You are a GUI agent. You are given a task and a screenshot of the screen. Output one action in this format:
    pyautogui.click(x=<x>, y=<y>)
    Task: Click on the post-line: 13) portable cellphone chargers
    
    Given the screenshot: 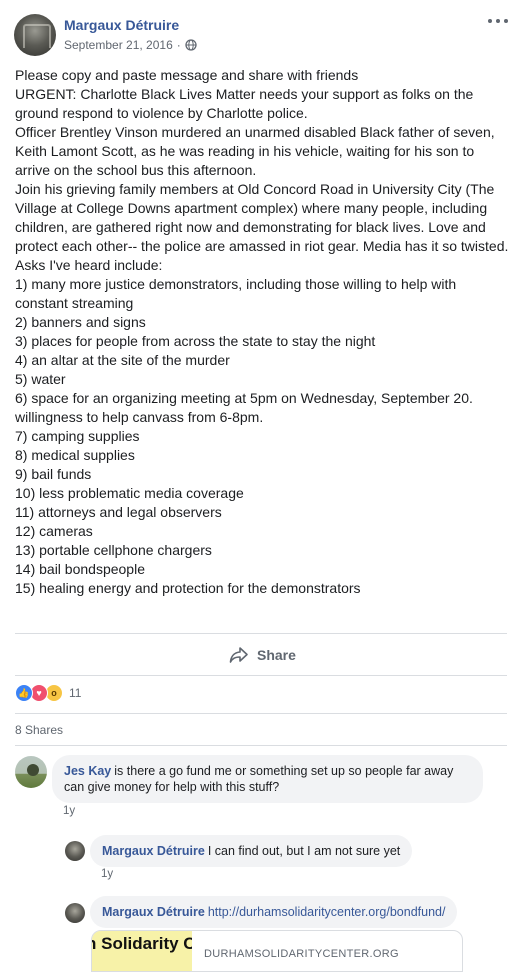 What is the action you would take?
    pyautogui.click(x=113, y=550)
    